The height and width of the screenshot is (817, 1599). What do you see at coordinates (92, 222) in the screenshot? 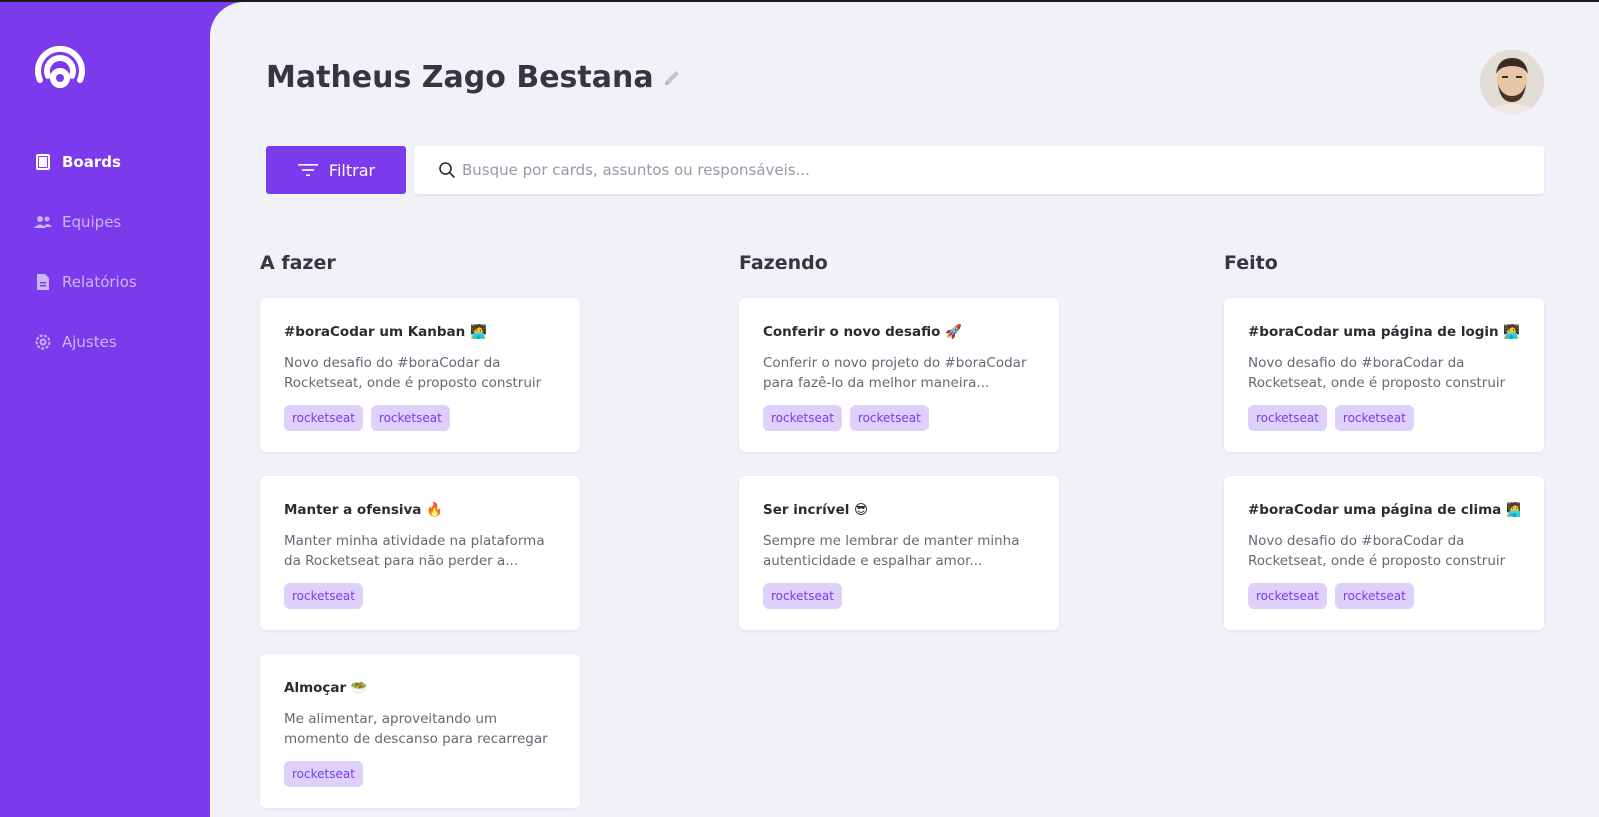
I see `sidebar-item-label: Equipes` at bounding box center [92, 222].